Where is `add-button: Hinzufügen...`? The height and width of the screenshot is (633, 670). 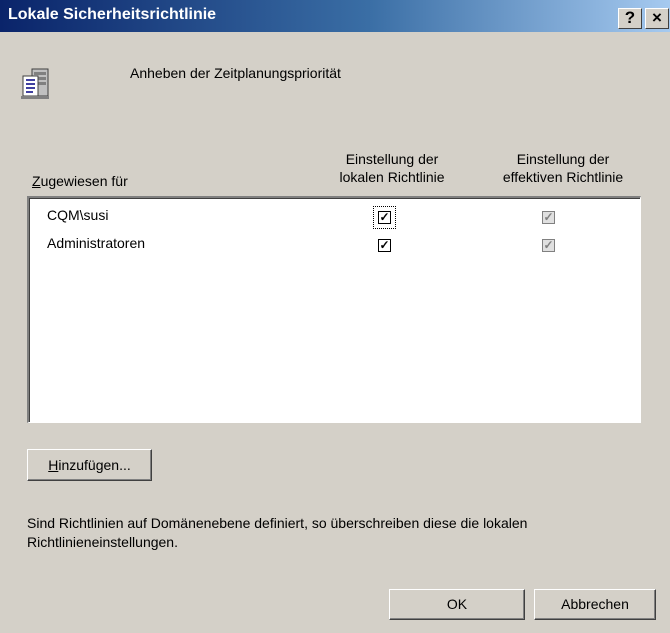
add-button: Hinzufügen... is located at coordinates (89, 465).